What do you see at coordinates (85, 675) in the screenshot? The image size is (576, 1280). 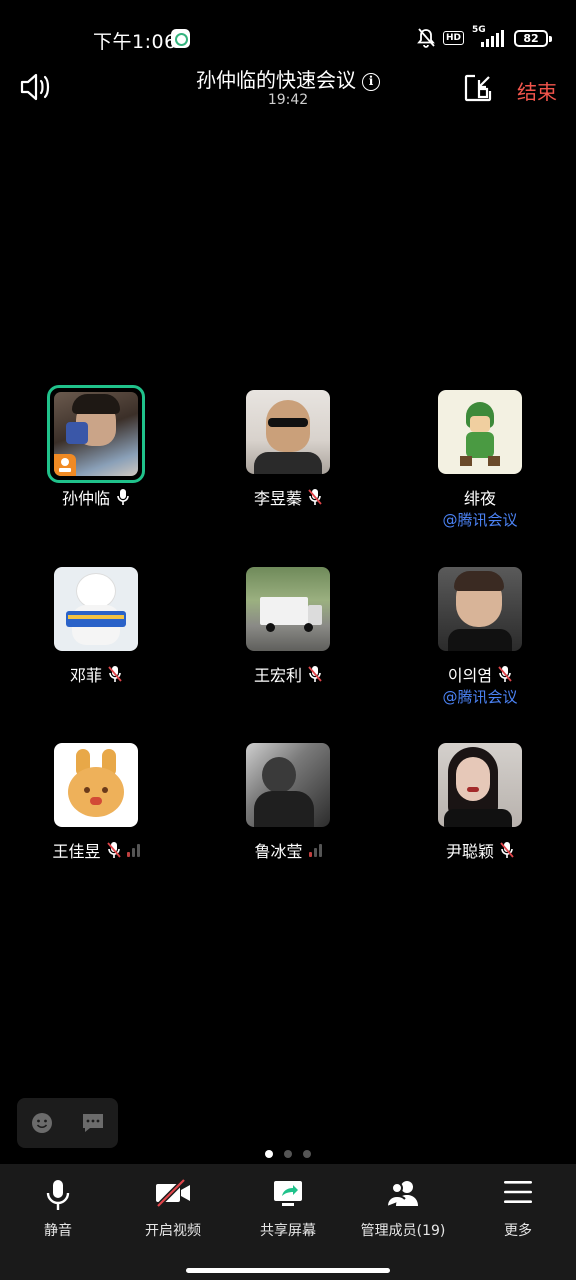 I see `participant-name: 邓菲` at bounding box center [85, 675].